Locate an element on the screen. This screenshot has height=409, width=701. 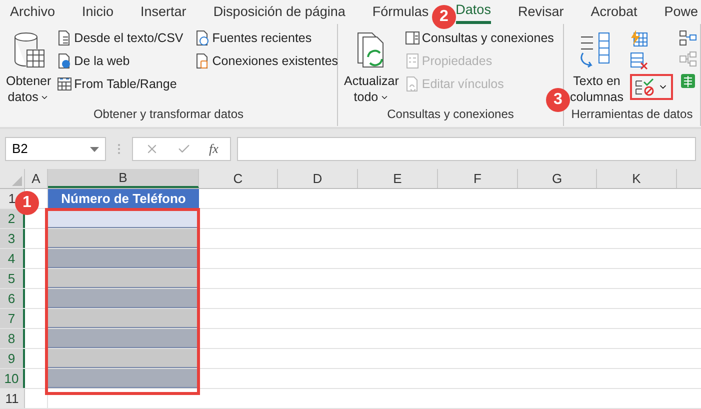
row-header: 2 is located at coordinates (12, 218).